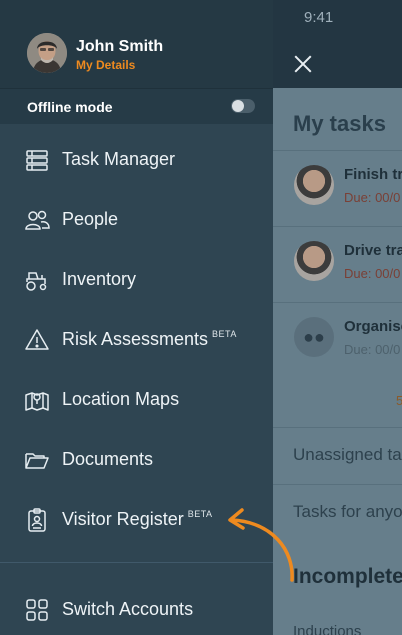 This screenshot has height=635, width=402. I want to click on menu-item-inventory: Inventory, so click(136, 280).